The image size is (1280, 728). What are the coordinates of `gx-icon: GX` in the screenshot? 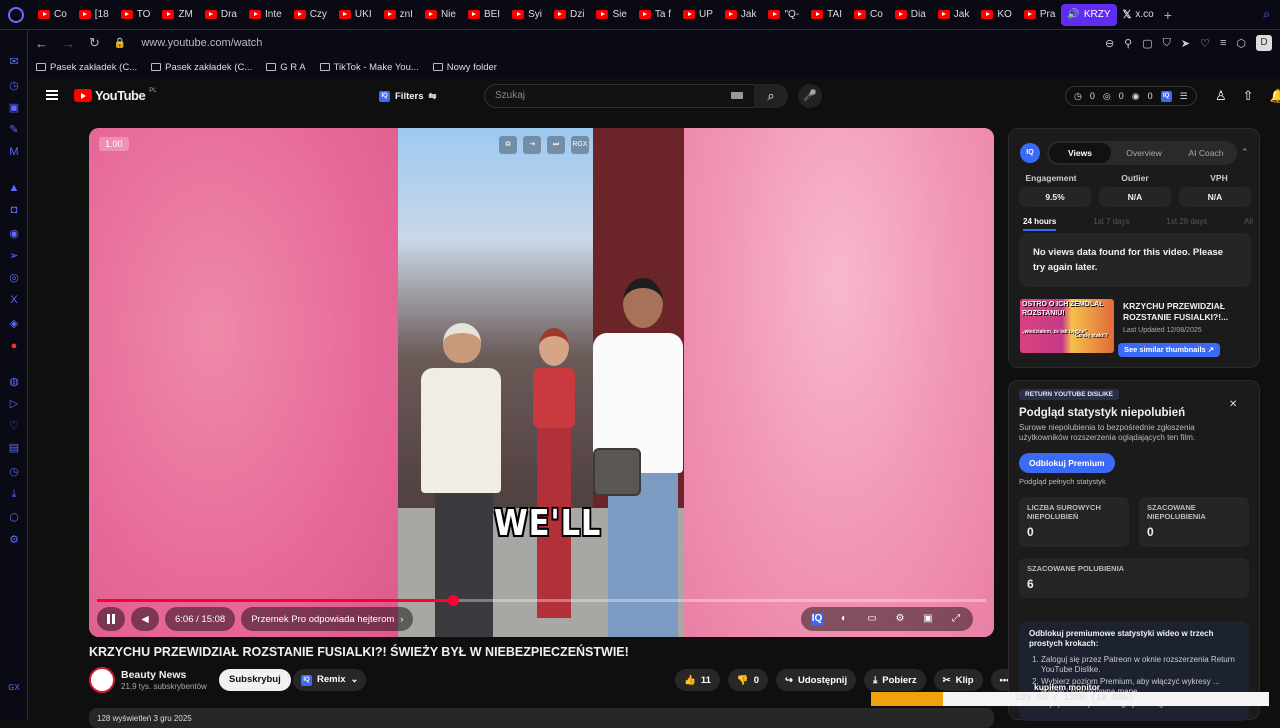 It's located at (14, 688).